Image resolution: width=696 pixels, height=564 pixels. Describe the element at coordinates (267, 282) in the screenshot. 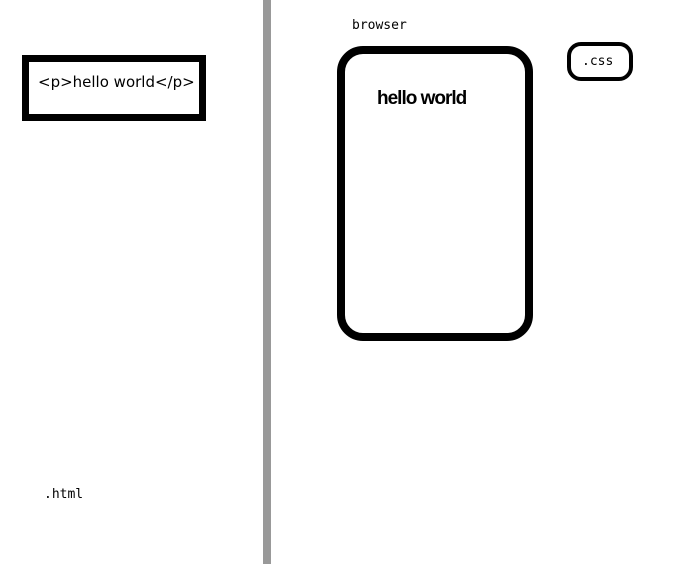

I see `panel-divider` at that location.